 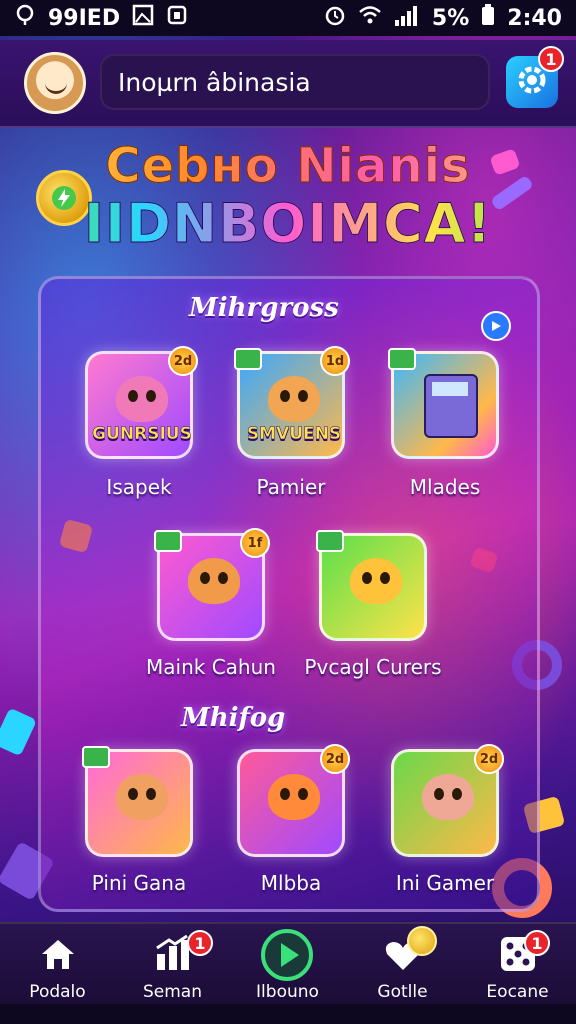 I want to click on section-title-featured: Mihrgross, so click(x=264, y=308).